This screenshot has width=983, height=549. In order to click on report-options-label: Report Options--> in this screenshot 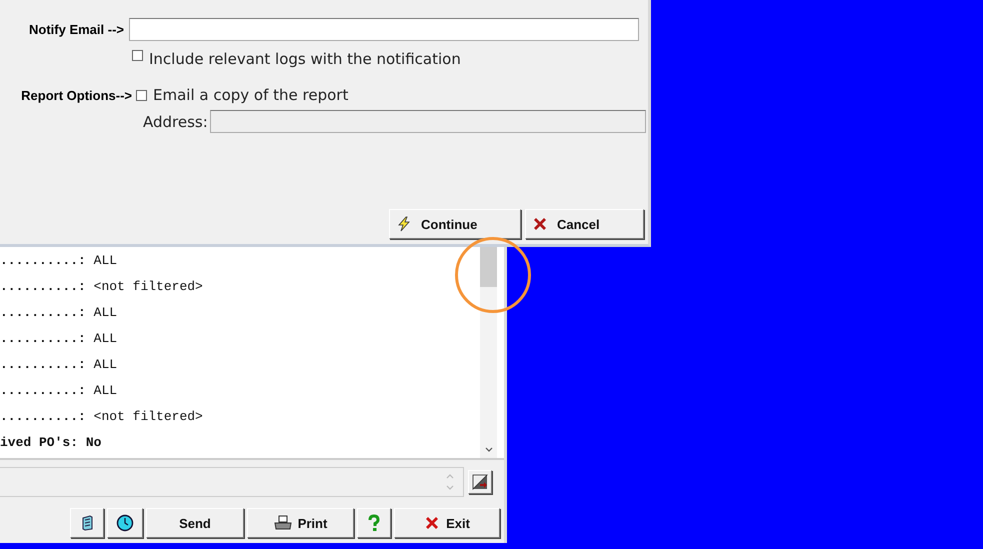, I will do `click(76, 95)`.